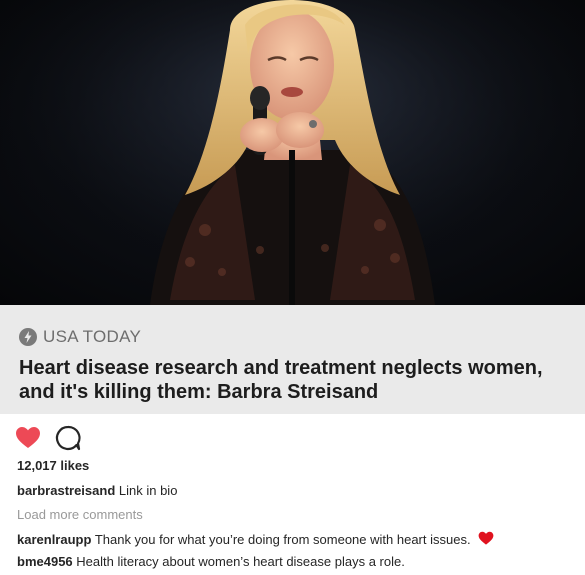  What do you see at coordinates (54, 539) in the screenshot?
I see `comment-username: karenlraupp` at bounding box center [54, 539].